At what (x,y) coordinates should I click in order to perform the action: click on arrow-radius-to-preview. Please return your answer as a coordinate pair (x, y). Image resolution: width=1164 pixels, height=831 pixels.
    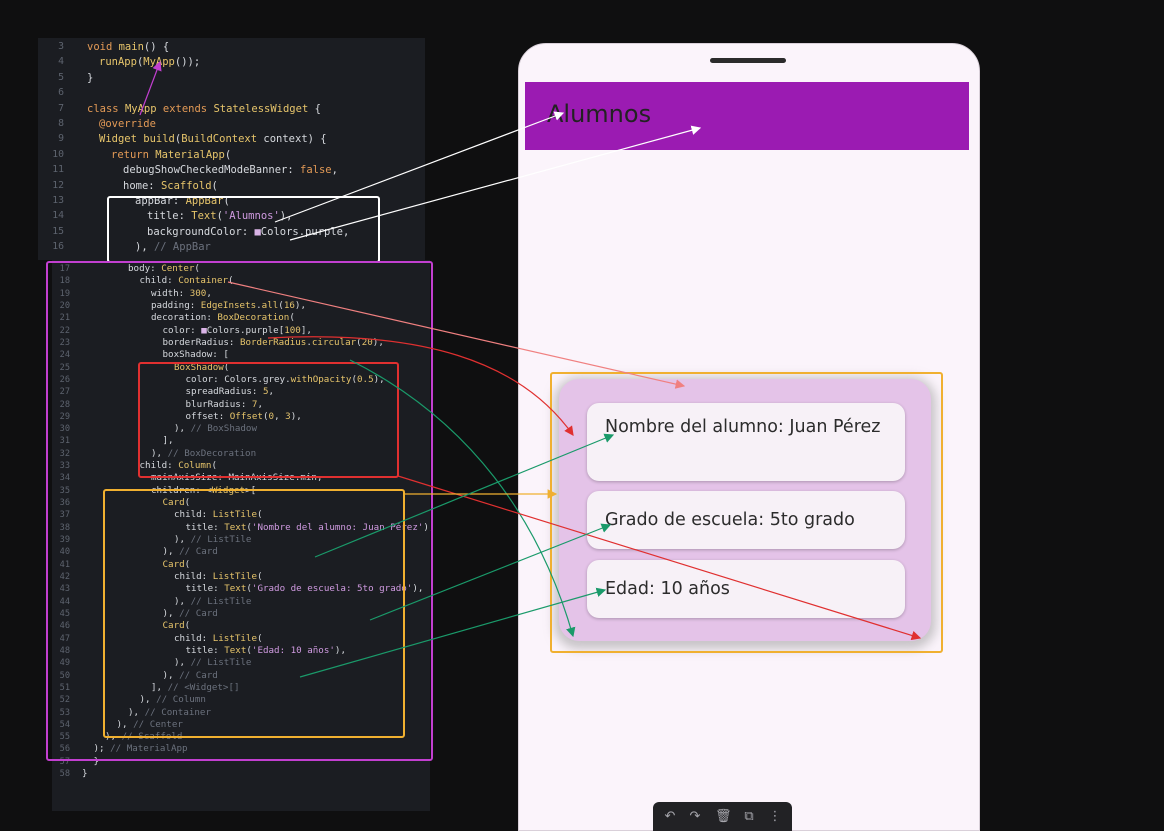
    Looking at the image, I should click on (462, 498).